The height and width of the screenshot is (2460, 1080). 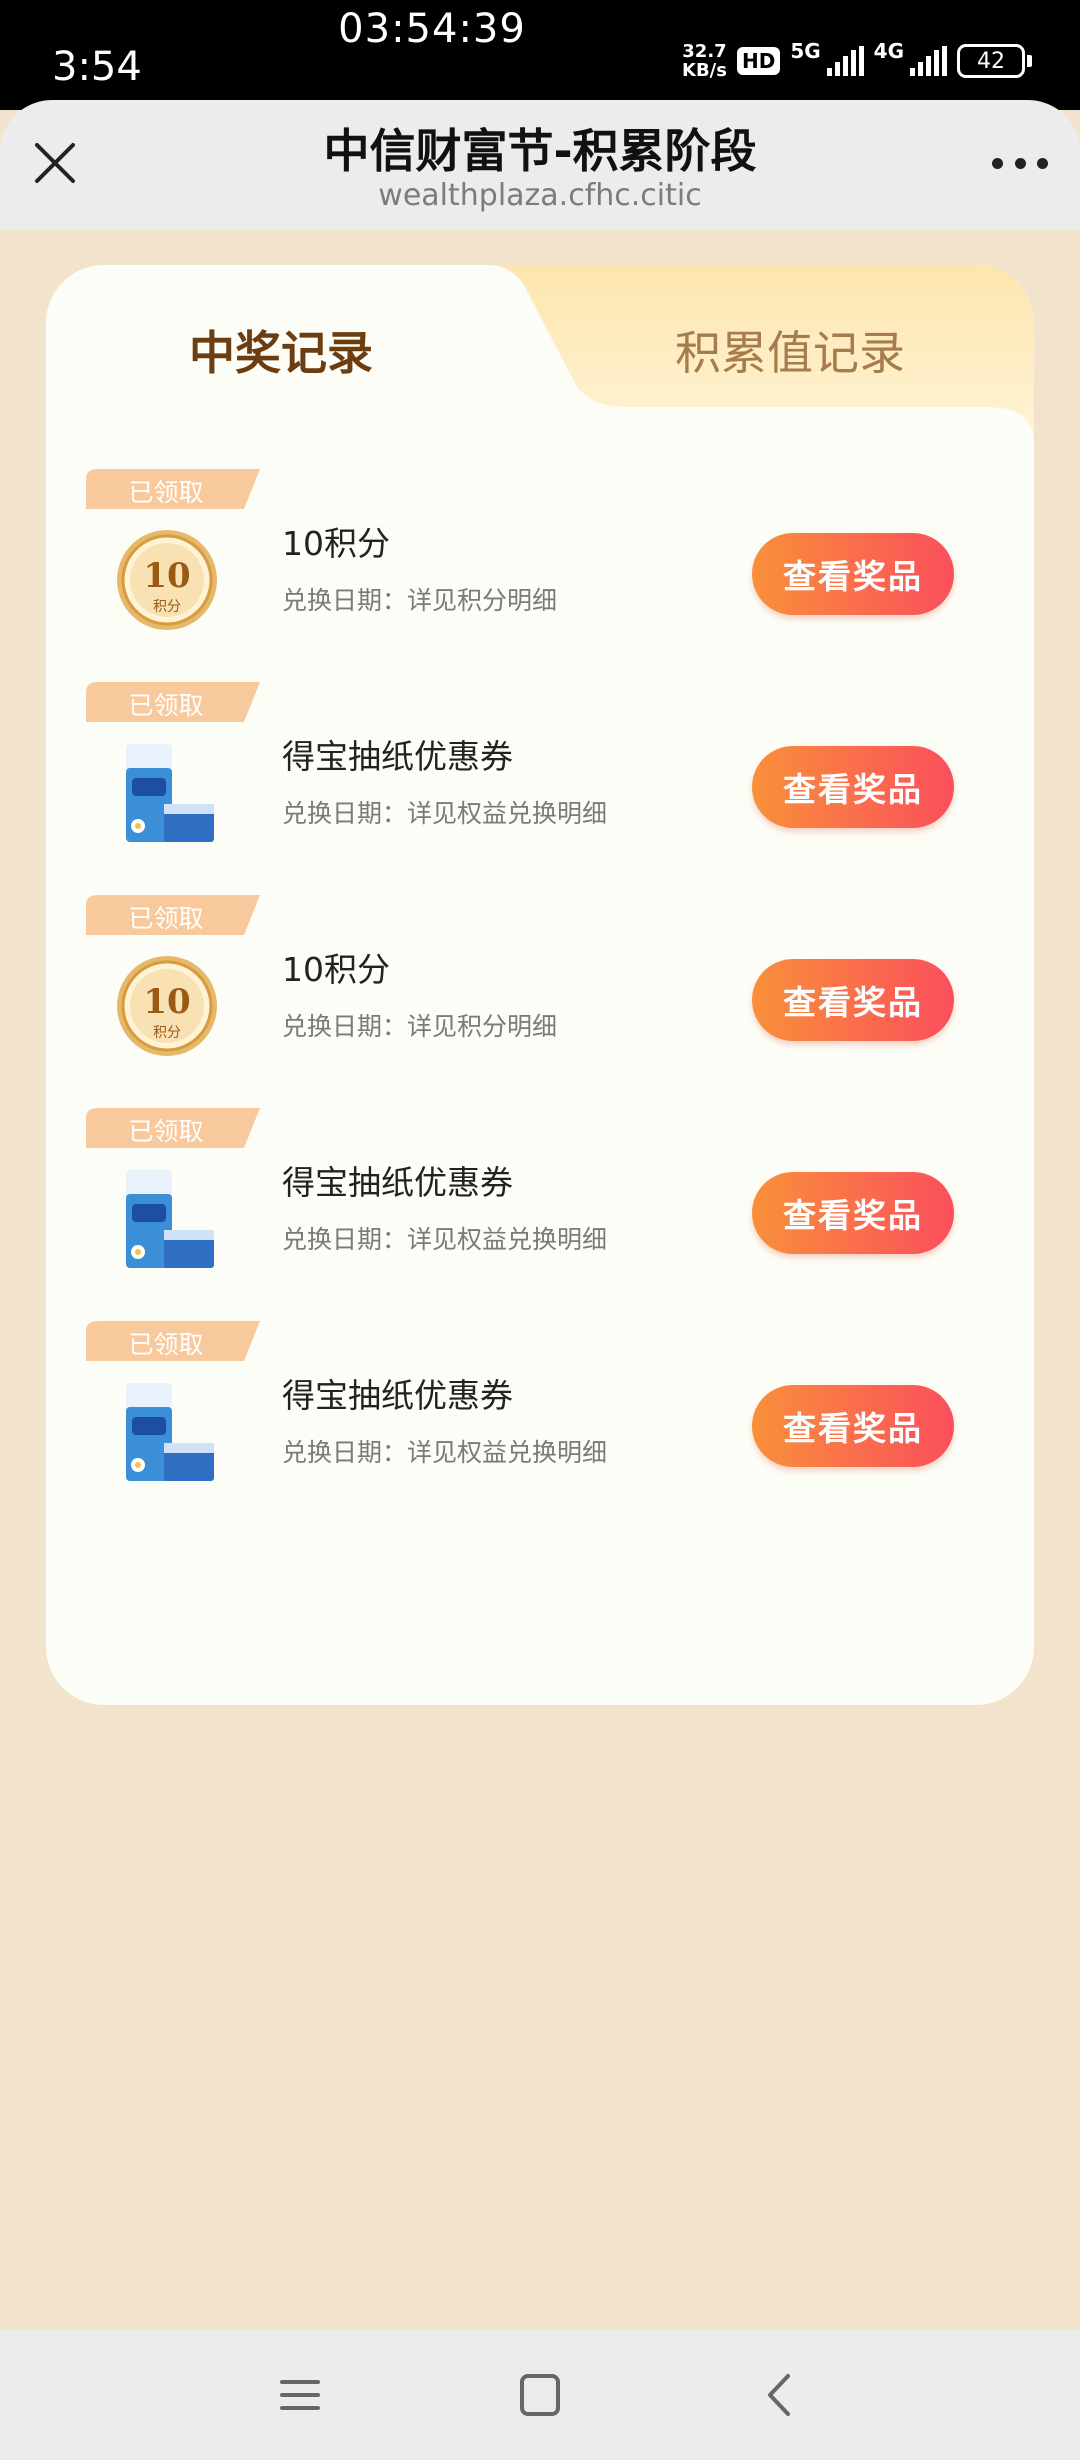 I want to click on battery-icon: 42, so click(x=994, y=61).